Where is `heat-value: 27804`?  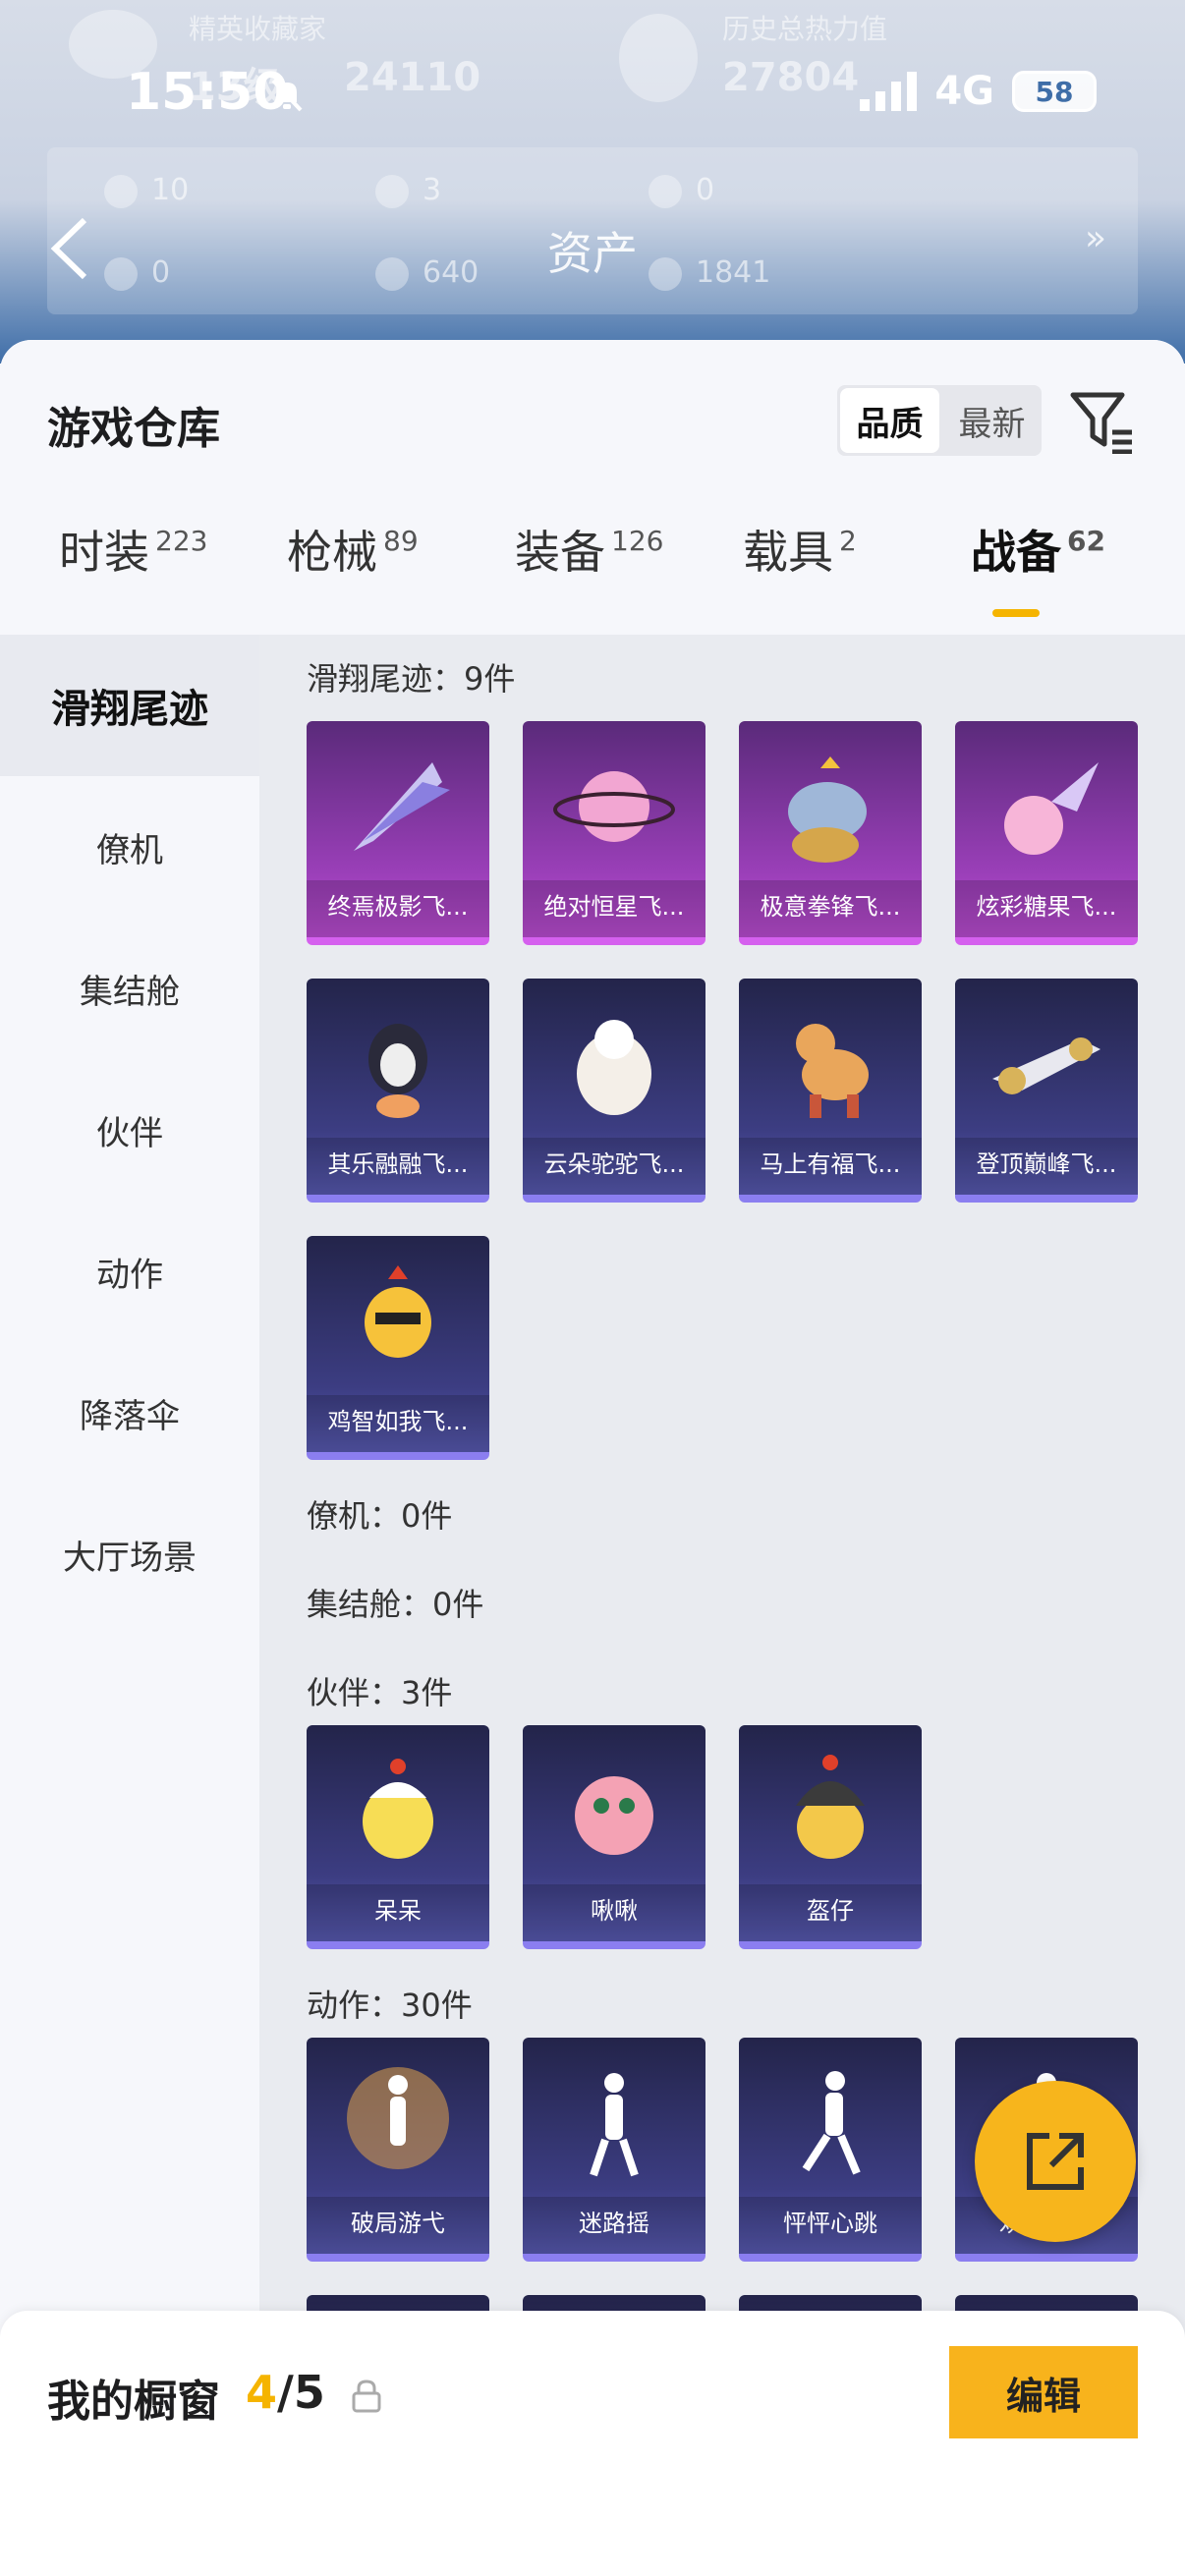 heat-value: 27804 is located at coordinates (791, 77).